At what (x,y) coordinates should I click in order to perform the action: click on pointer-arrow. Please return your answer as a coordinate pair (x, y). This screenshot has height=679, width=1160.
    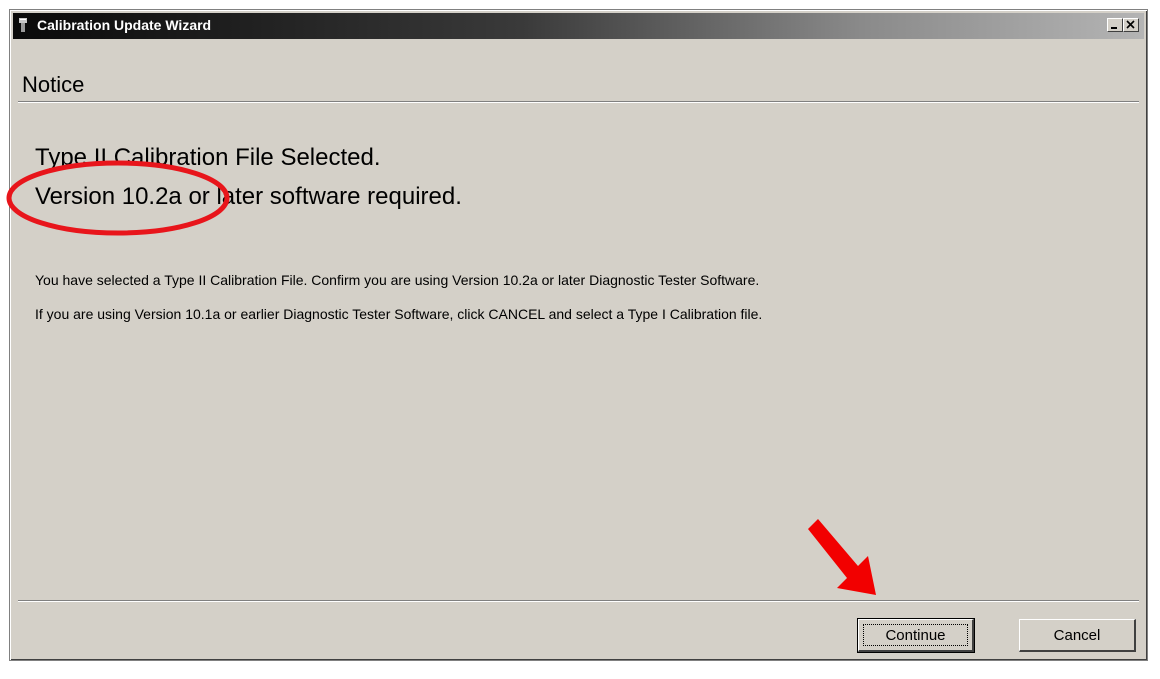
    Looking at the image, I should click on (842, 557).